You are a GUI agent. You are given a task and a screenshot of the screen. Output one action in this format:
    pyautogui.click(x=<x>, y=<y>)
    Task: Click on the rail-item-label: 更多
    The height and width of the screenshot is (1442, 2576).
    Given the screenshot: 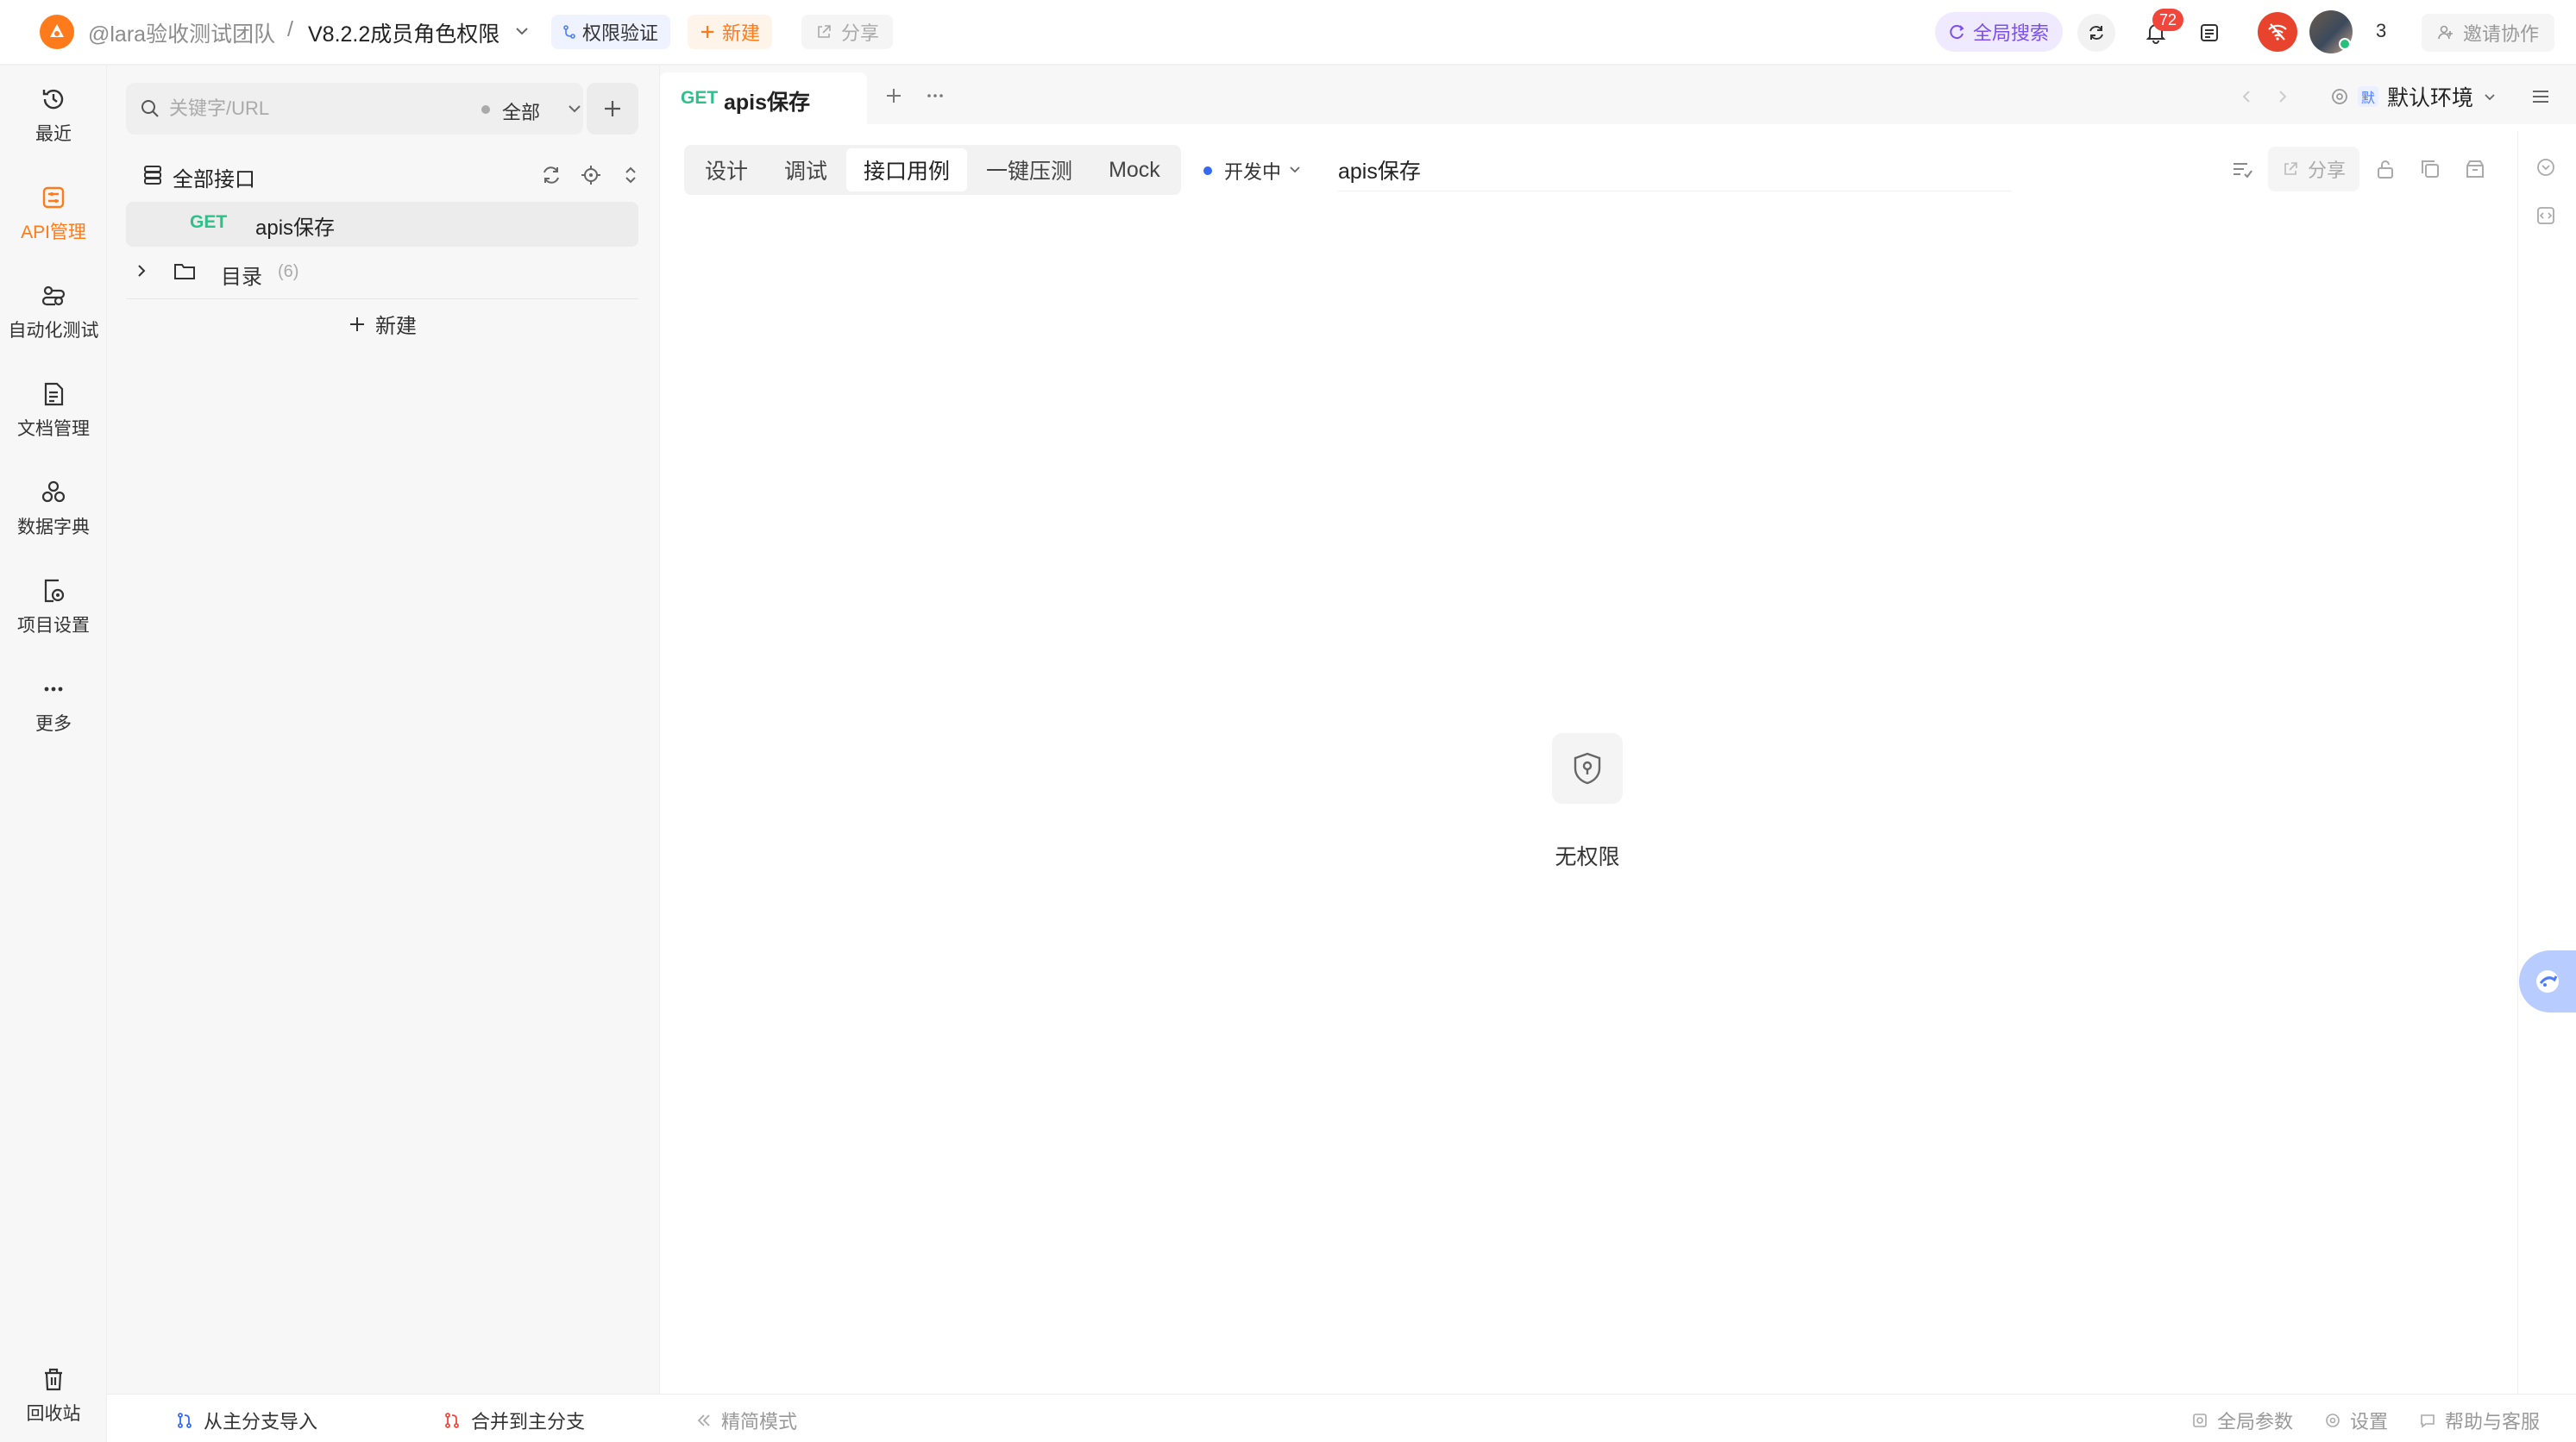 What is the action you would take?
    pyautogui.click(x=53, y=724)
    